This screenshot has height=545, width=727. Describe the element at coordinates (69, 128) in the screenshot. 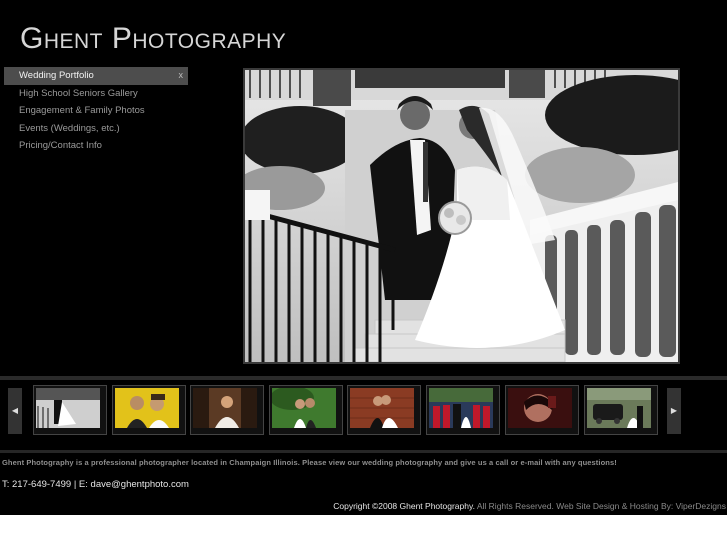

I see `nav-item-label: Events (Weddings, etc.)` at that location.